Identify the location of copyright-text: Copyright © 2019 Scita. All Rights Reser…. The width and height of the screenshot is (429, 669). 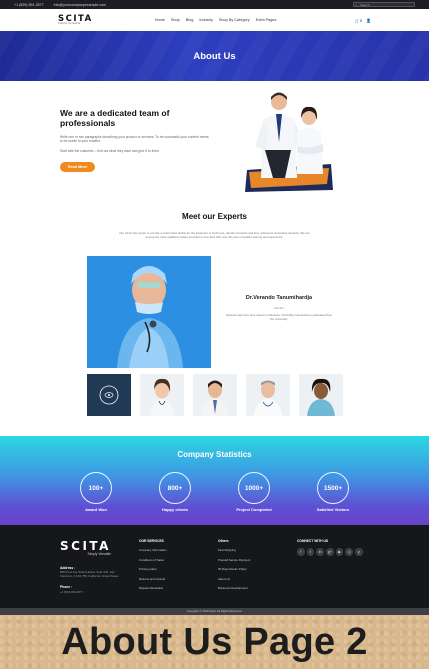
(214, 611).